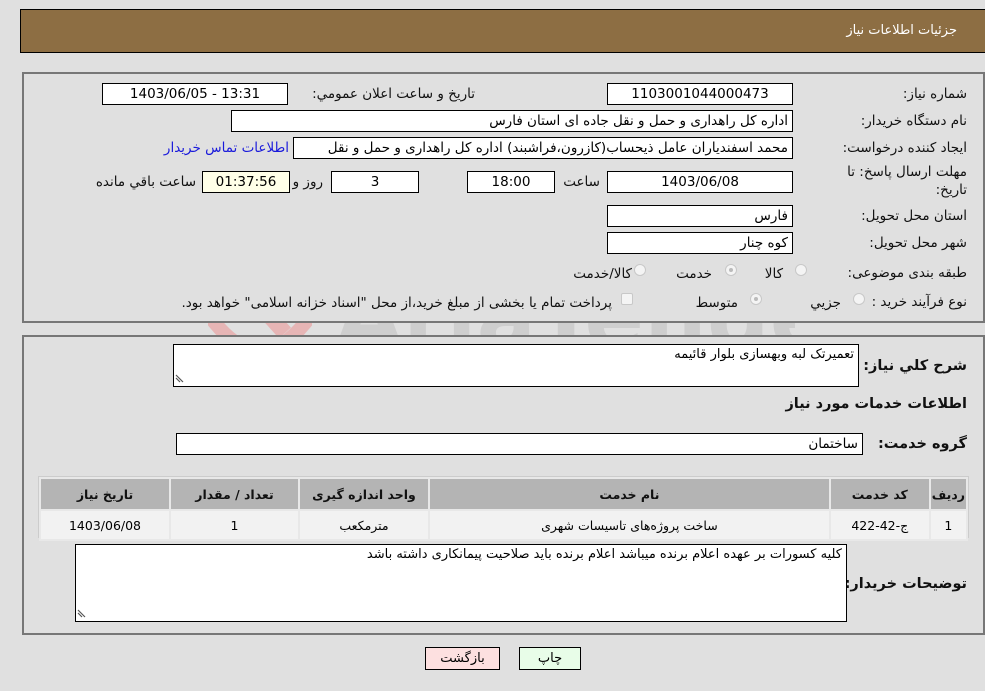 The height and width of the screenshot is (691, 985). Describe the element at coordinates (629, 525) in the screenshot. I see `cell-service-name: ساخت پروژه‌های تاسیسات شهری` at that location.